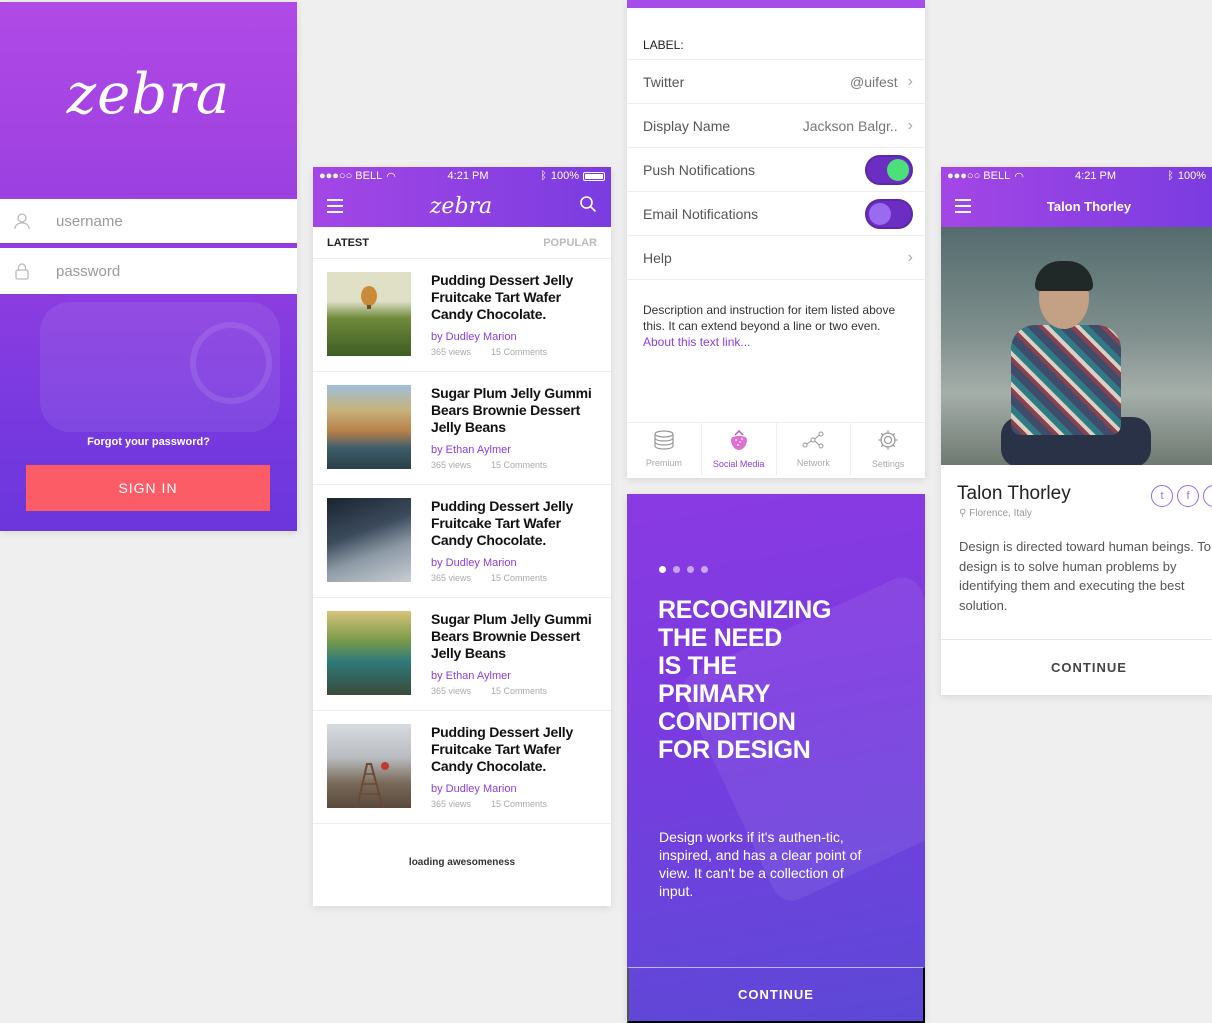 This screenshot has width=1212, height=1023. Describe the element at coordinates (776, 258) in the screenshot. I see `settings-row-help: Help ›` at that location.